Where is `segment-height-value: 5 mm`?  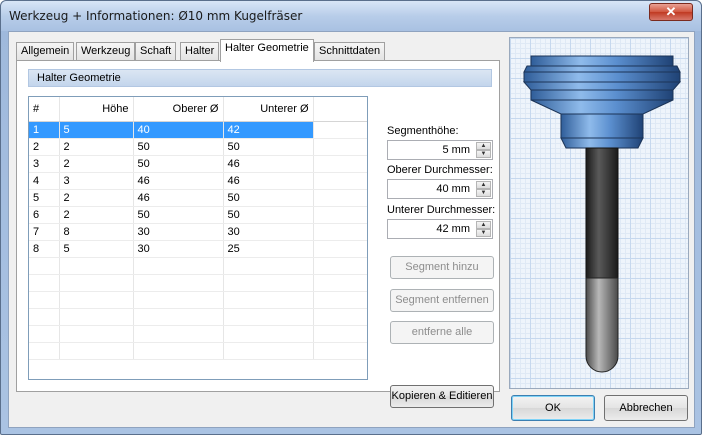 segment-height-value: 5 mm is located at coordinates (457, 150).